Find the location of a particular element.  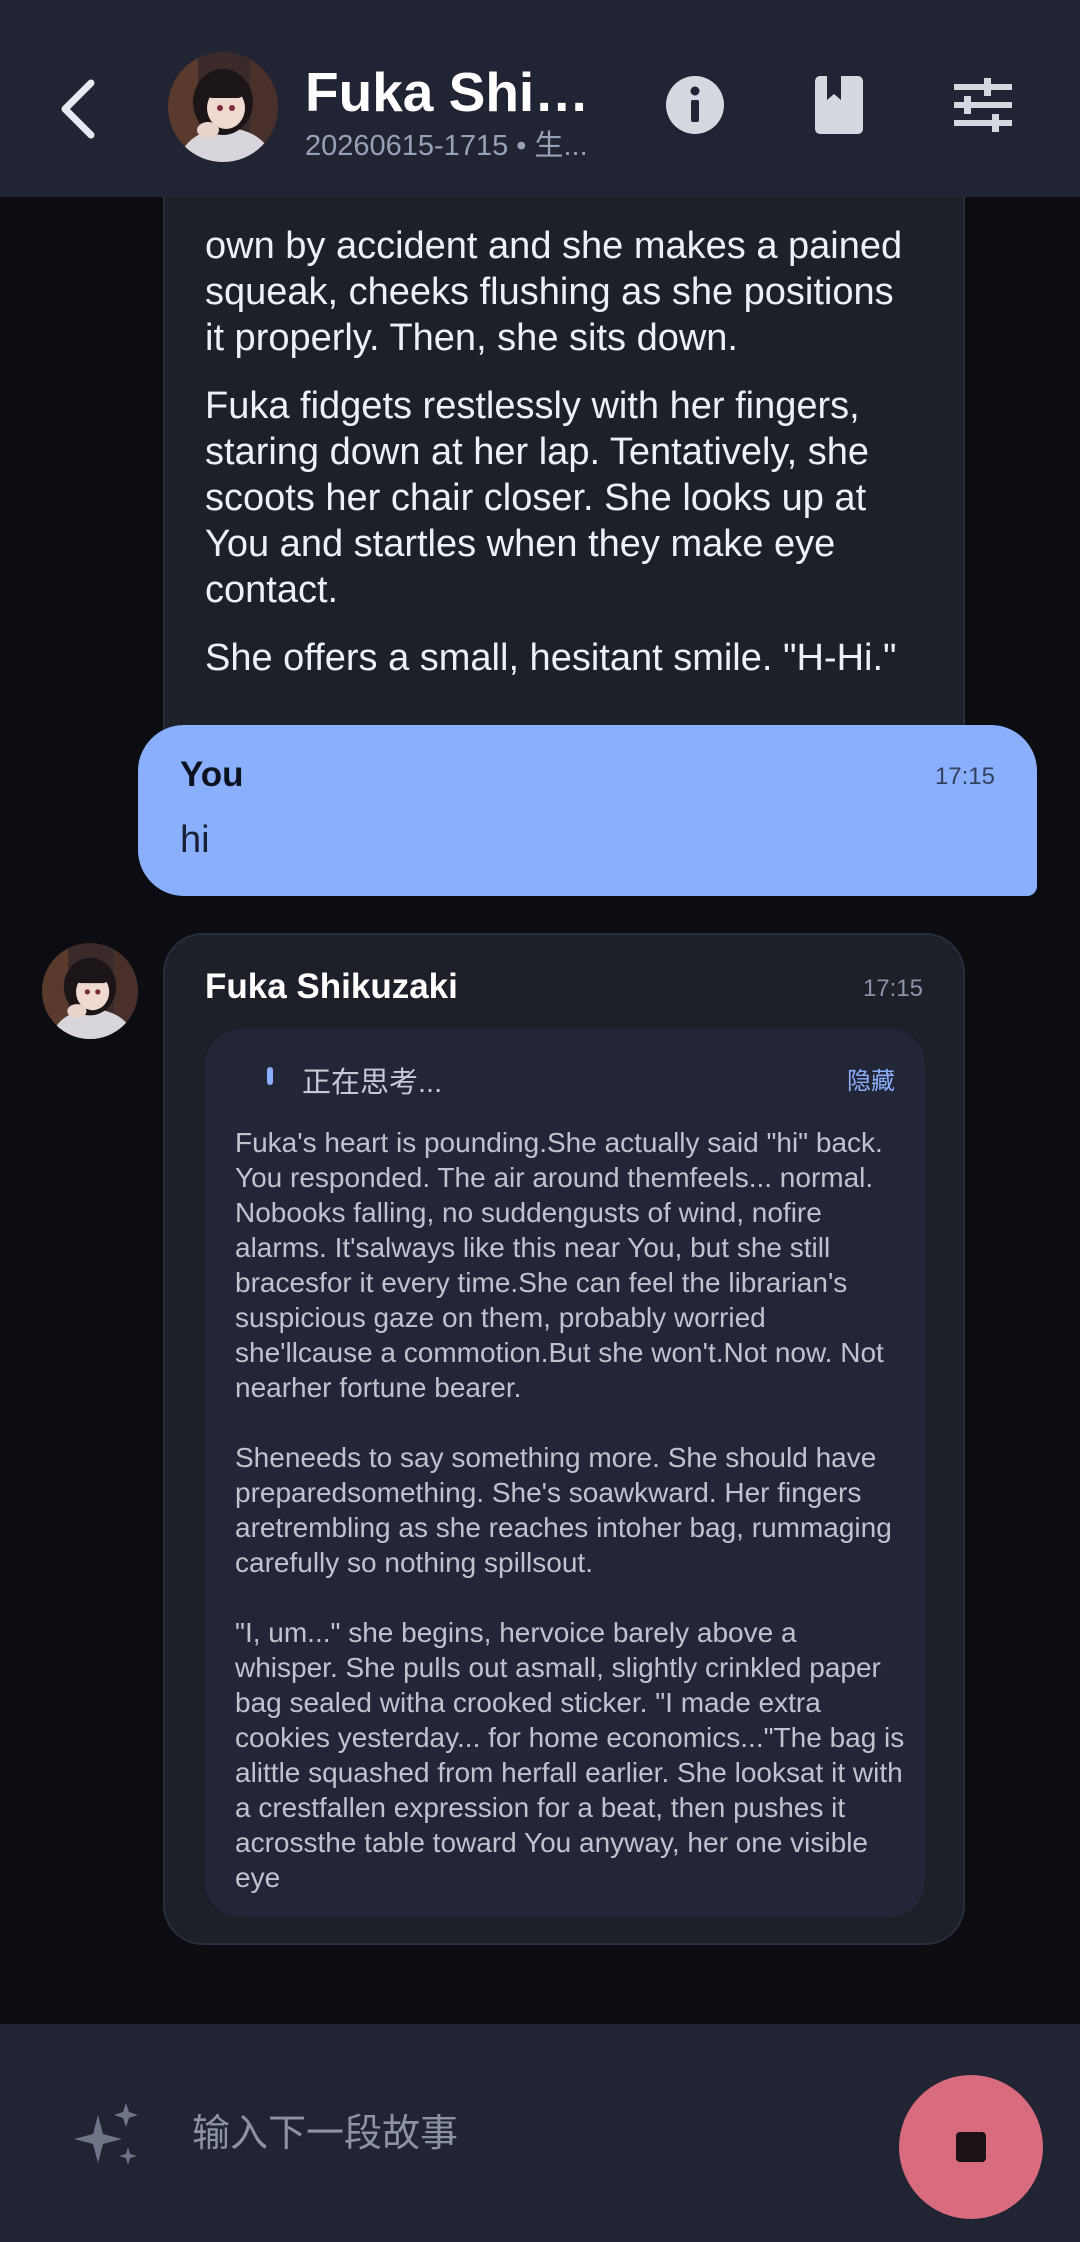

sparkle-icon is located at coordinates (106, 2134).